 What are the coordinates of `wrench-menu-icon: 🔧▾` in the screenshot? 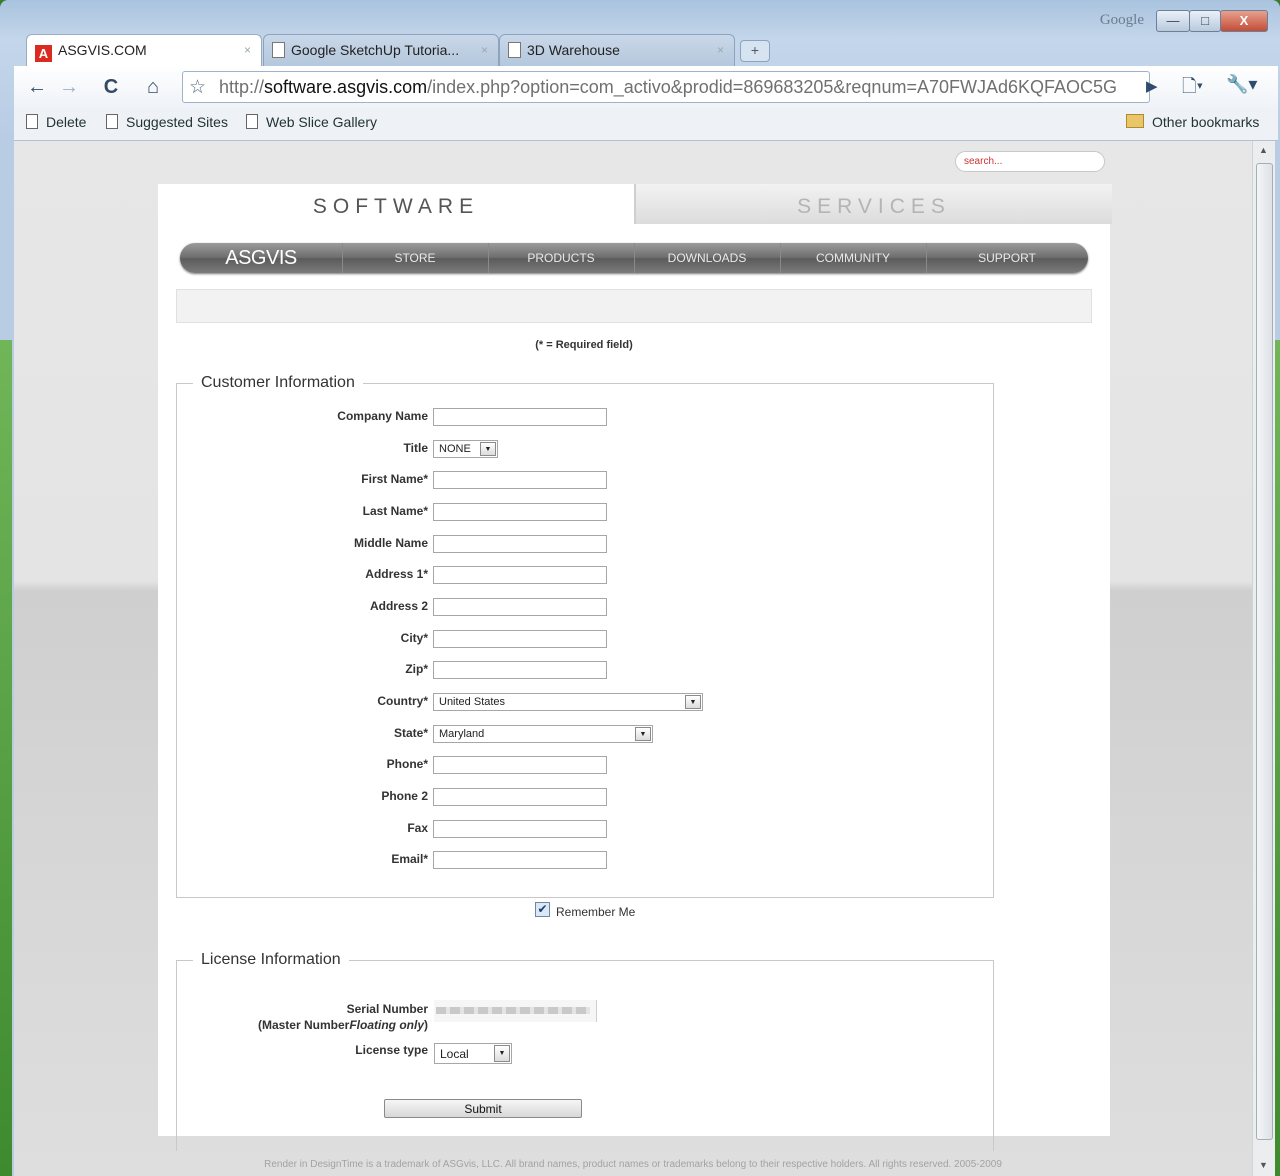 It's located at (1241, 84).